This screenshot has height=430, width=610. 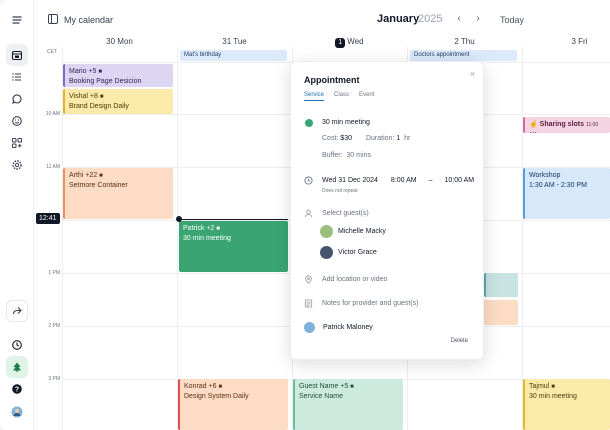 What do you see at coordinates (345, 279) in the screenshot?
I see `location-row: Add location or video` at bounding box center [345, 279].